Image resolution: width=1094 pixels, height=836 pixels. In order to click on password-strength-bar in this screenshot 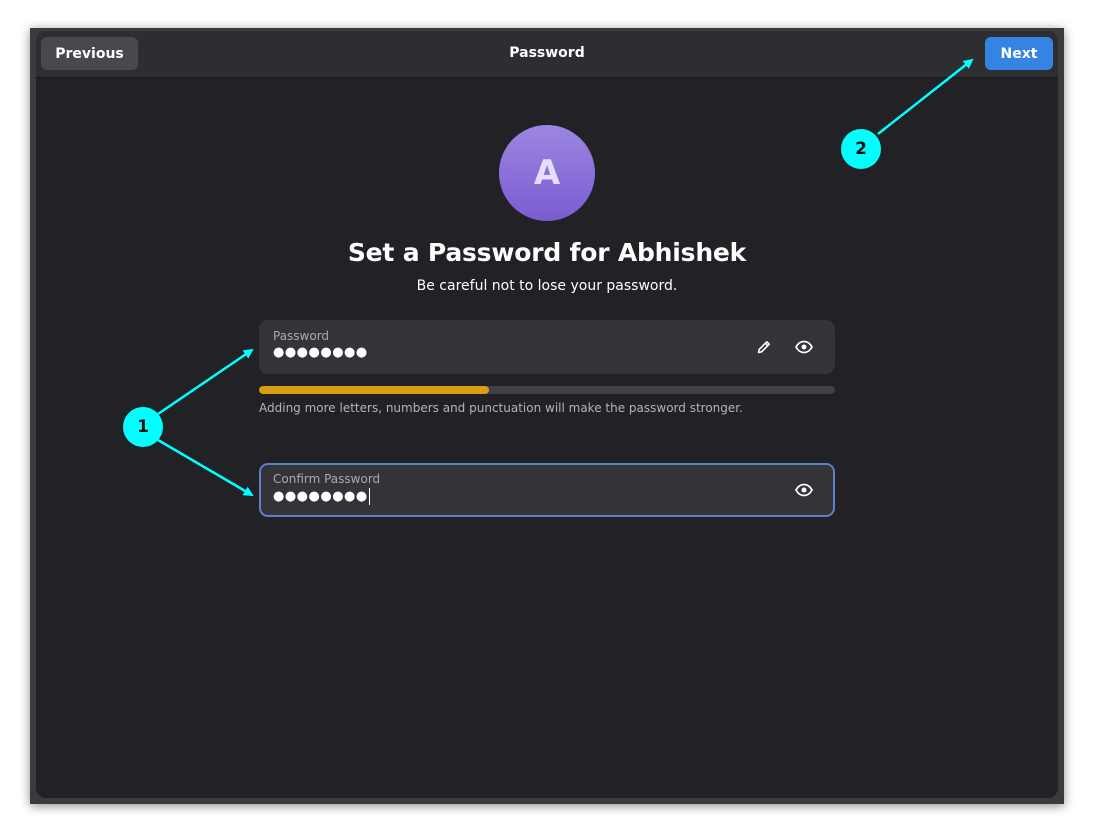, I will do `click(547, 390)`.